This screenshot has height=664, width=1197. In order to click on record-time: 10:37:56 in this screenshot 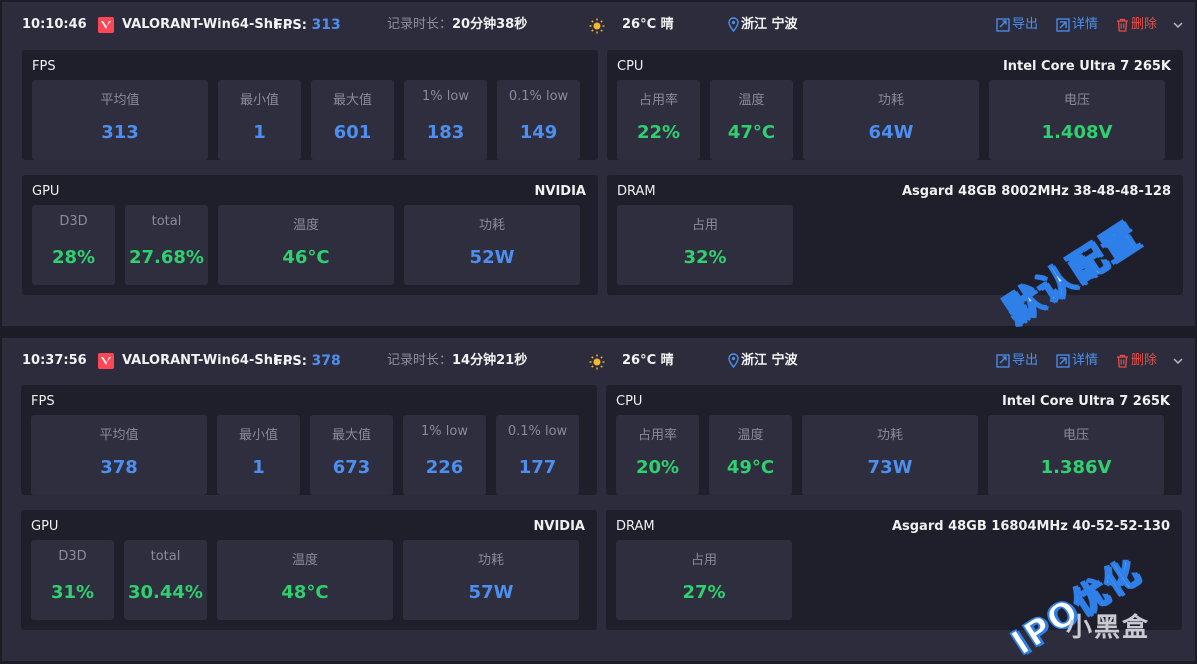, I will do `click(54, 360)`.